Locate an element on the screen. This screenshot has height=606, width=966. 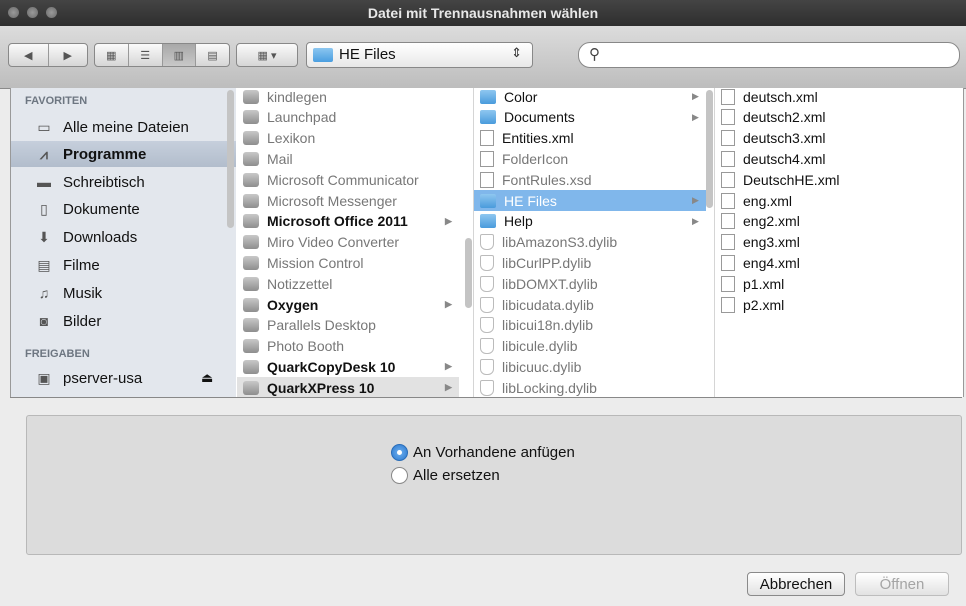
search-field: ⚲ is located at coordinates (769, 55).